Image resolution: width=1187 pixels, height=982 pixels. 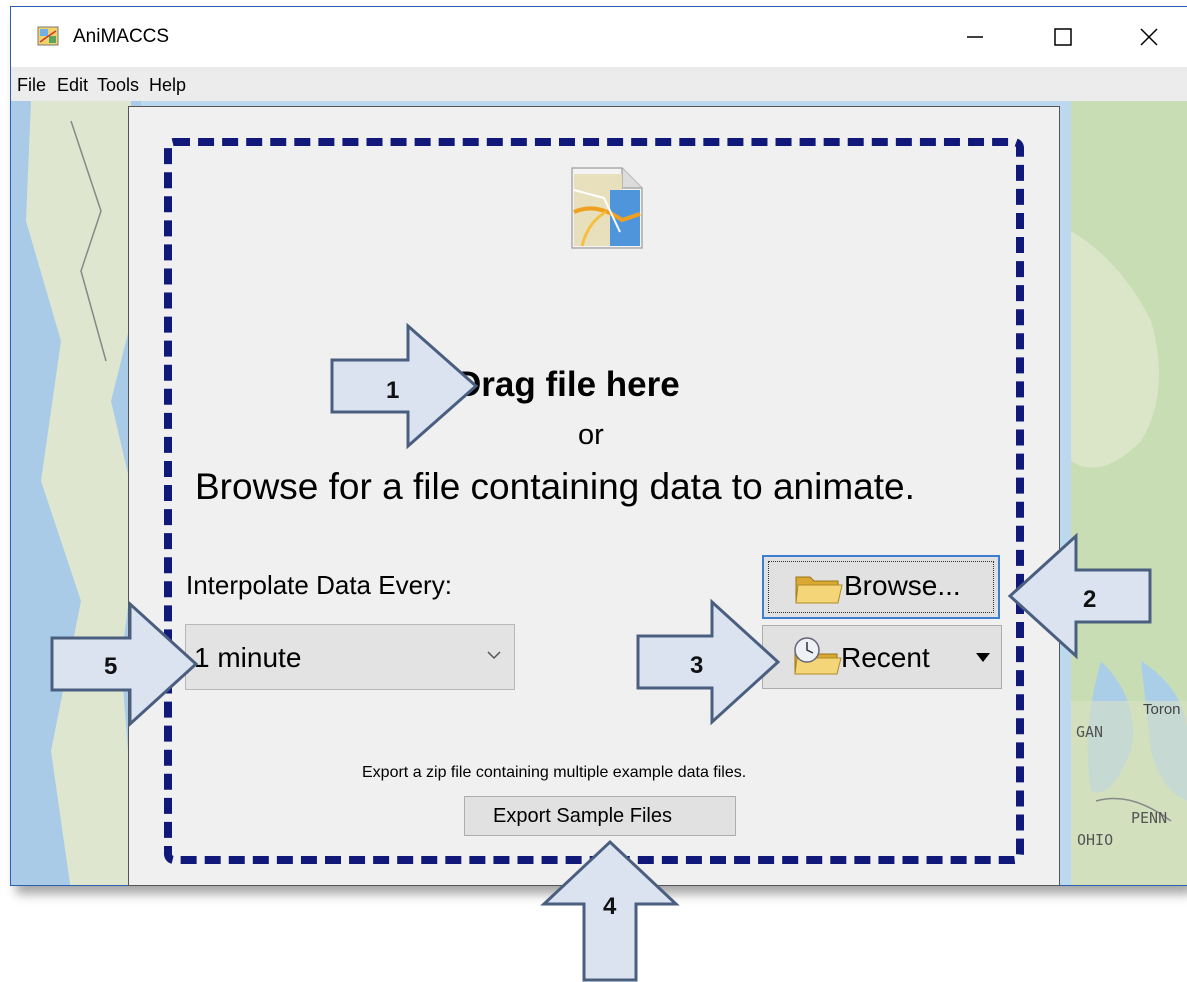 I want to click on map-label-toron: Toron, so click(x=1162, y=709).